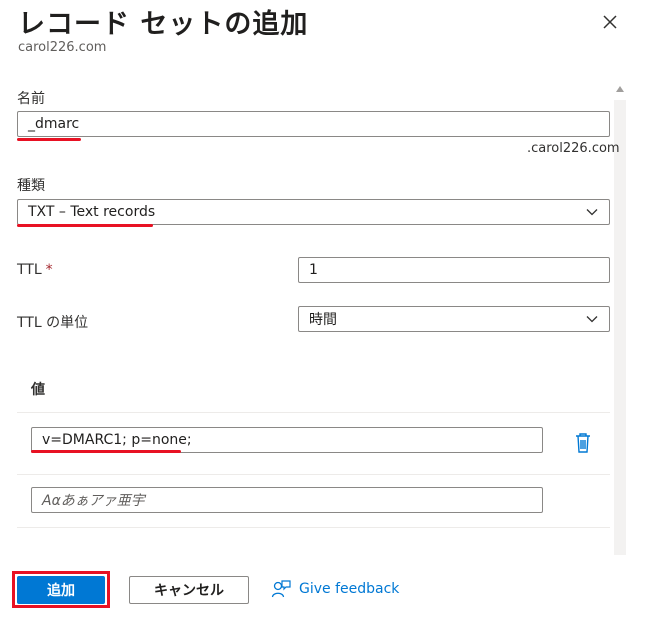 The image size is (650, 644). What do you see at coordinates (287, 500) in the screenshot?
I see `new-value-input: Aαあぁアァ亜宇` at bounding box center [287, 500].